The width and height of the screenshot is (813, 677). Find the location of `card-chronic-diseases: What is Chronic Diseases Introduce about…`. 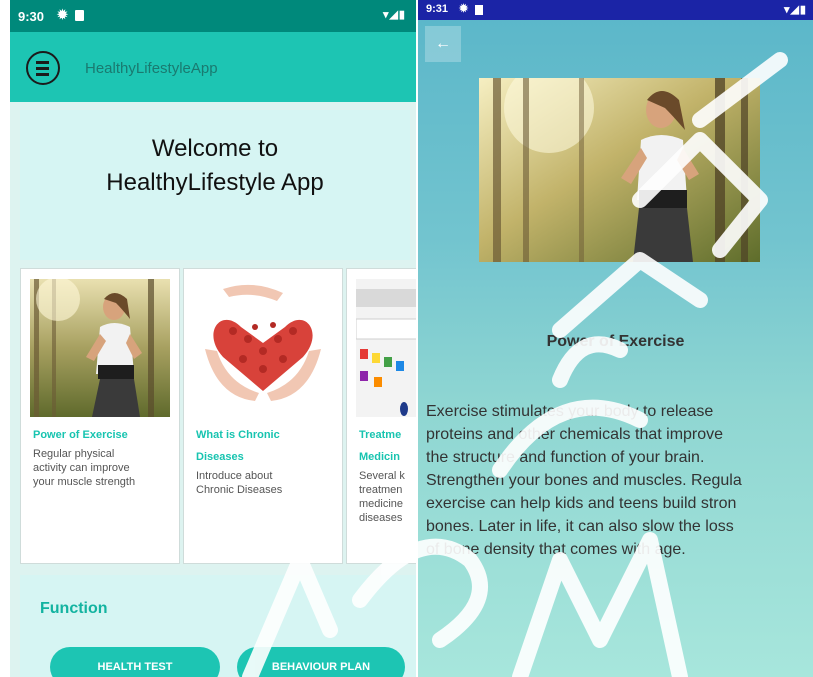

card-chronic-diseases: What is Chronic Diseases Introduce about… is located at coordinates (263, 416).